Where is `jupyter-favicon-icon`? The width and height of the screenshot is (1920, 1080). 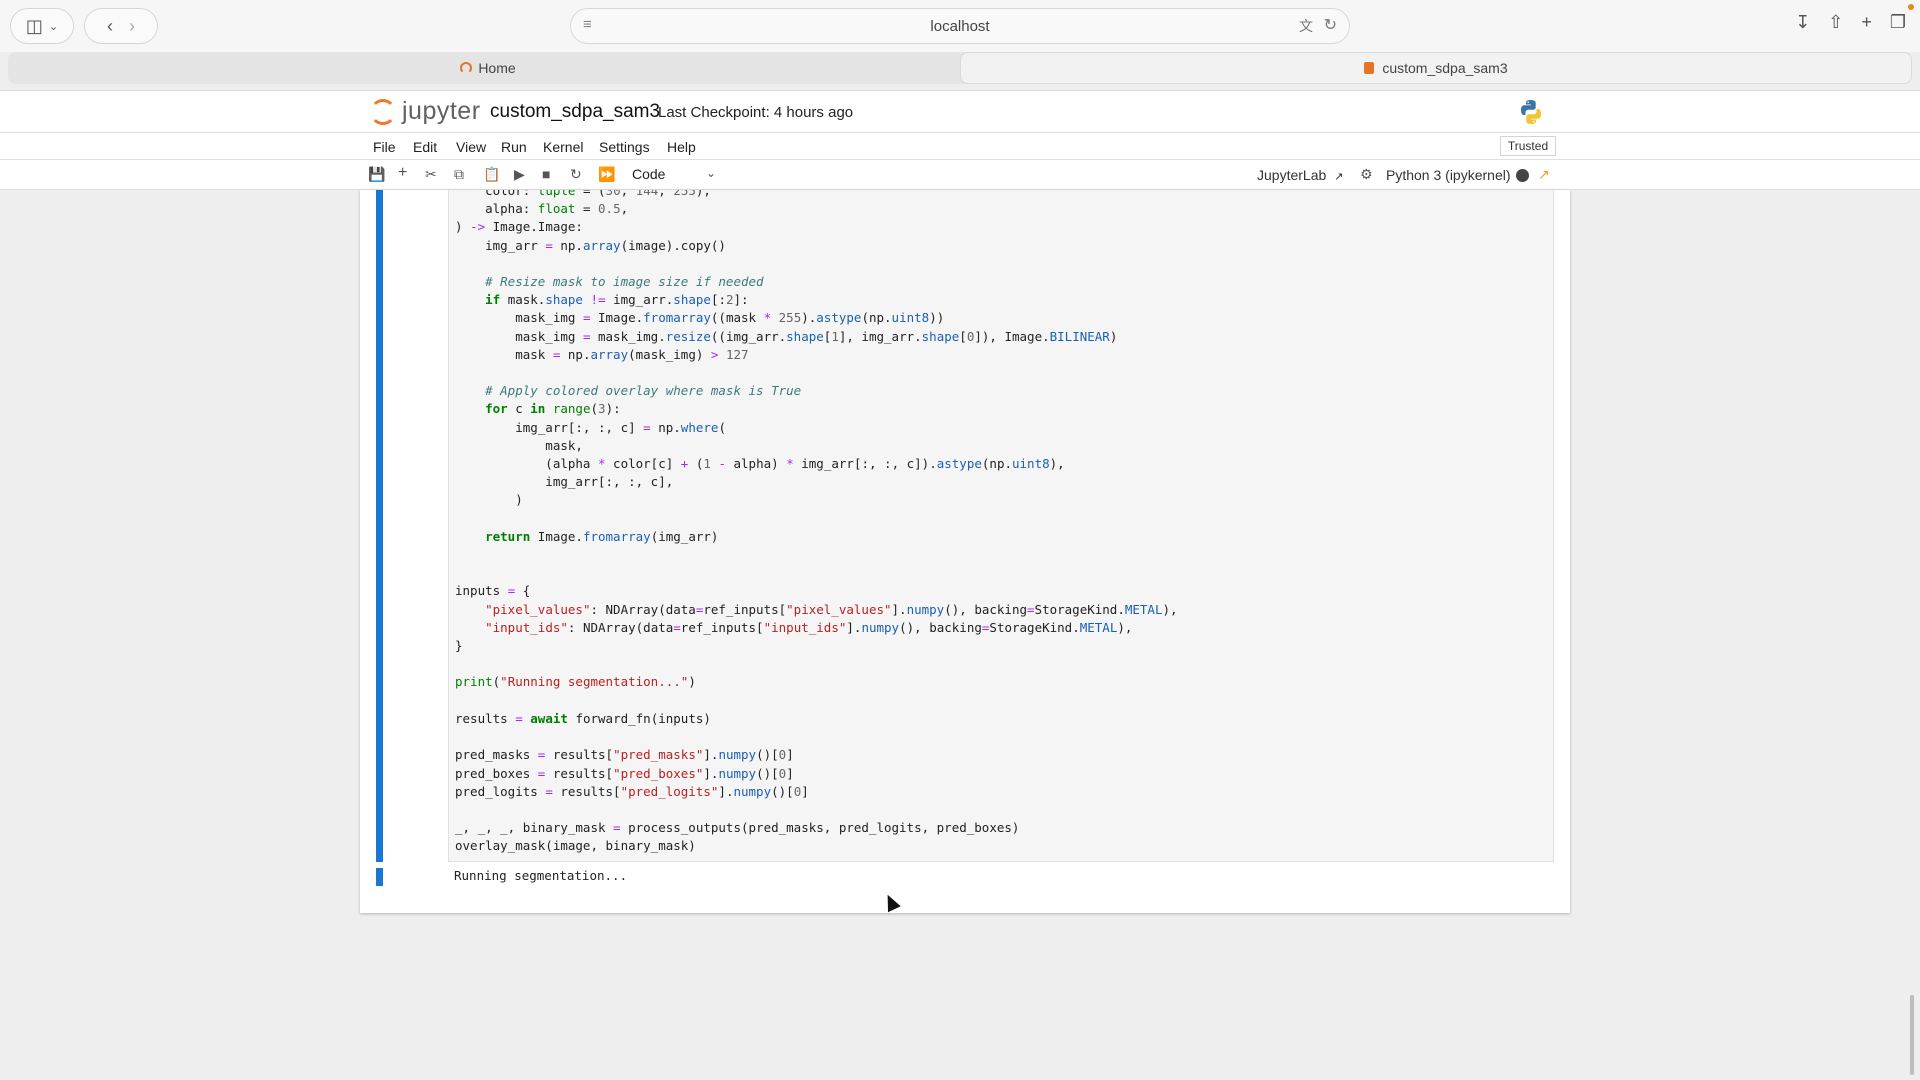 jupyter-favicon-icon is located at coordinates (466, 68).